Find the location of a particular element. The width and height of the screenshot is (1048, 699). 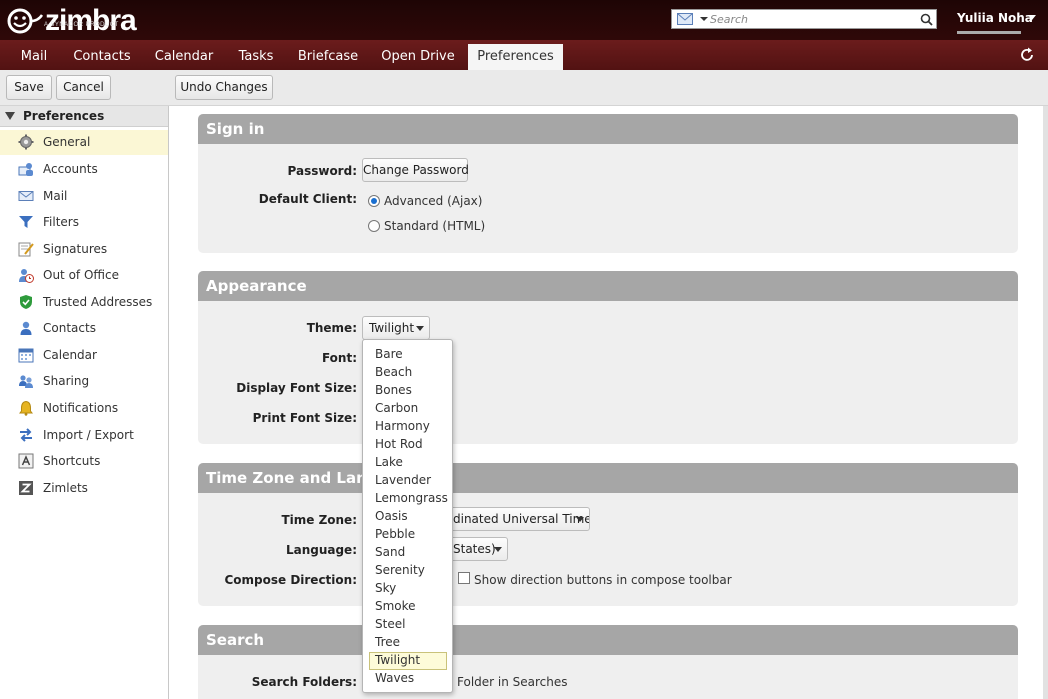

search-input is located at coordinates (813, 19).